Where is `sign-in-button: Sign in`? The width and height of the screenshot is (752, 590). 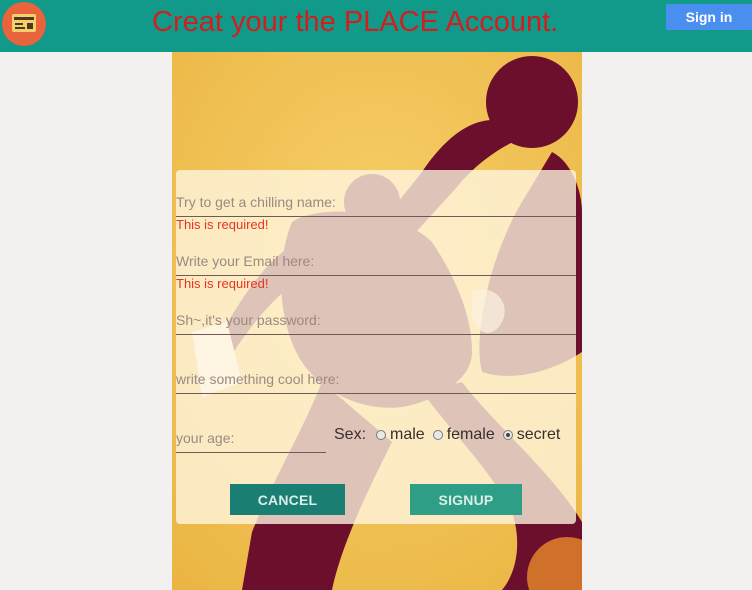
sign-in-button: Sign in is located at coordinates (709, 17).